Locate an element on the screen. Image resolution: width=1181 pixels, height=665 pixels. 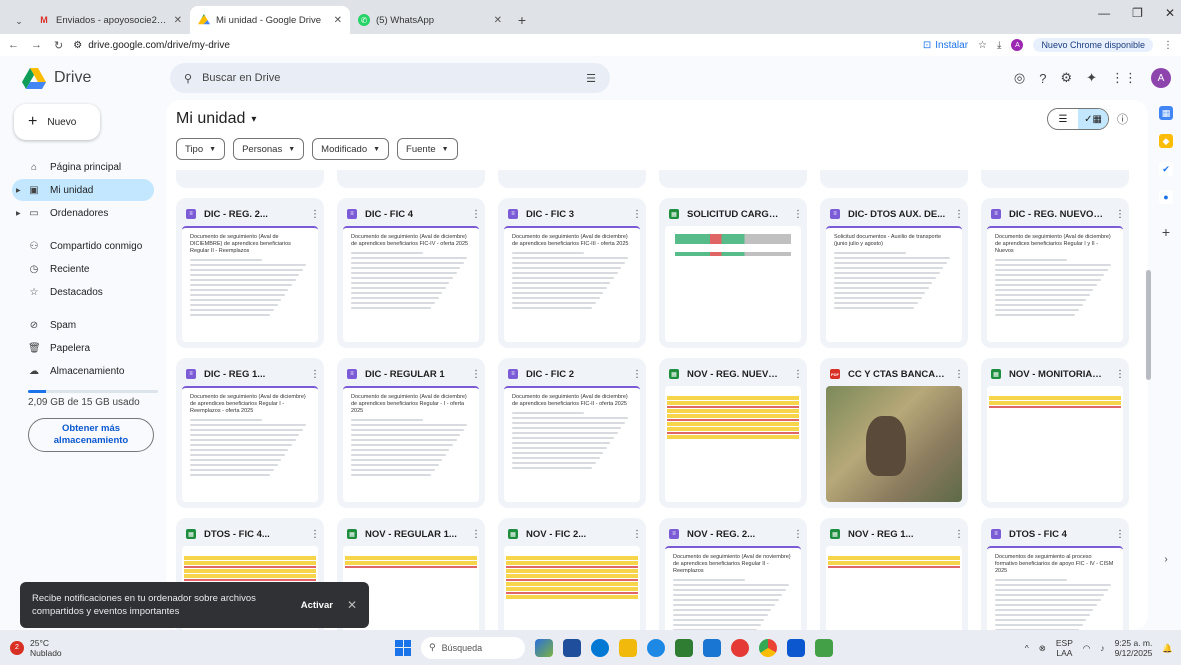
tray-app-icon: ⊗ is located at coordinates (1042, 648).